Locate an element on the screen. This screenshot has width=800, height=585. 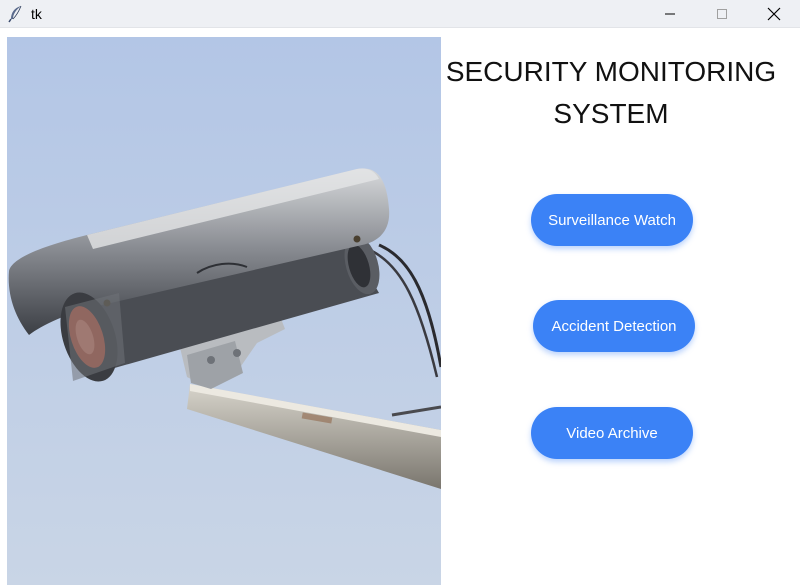
accident-detection-button: Accident Detection is located at coordinates (614, 326).